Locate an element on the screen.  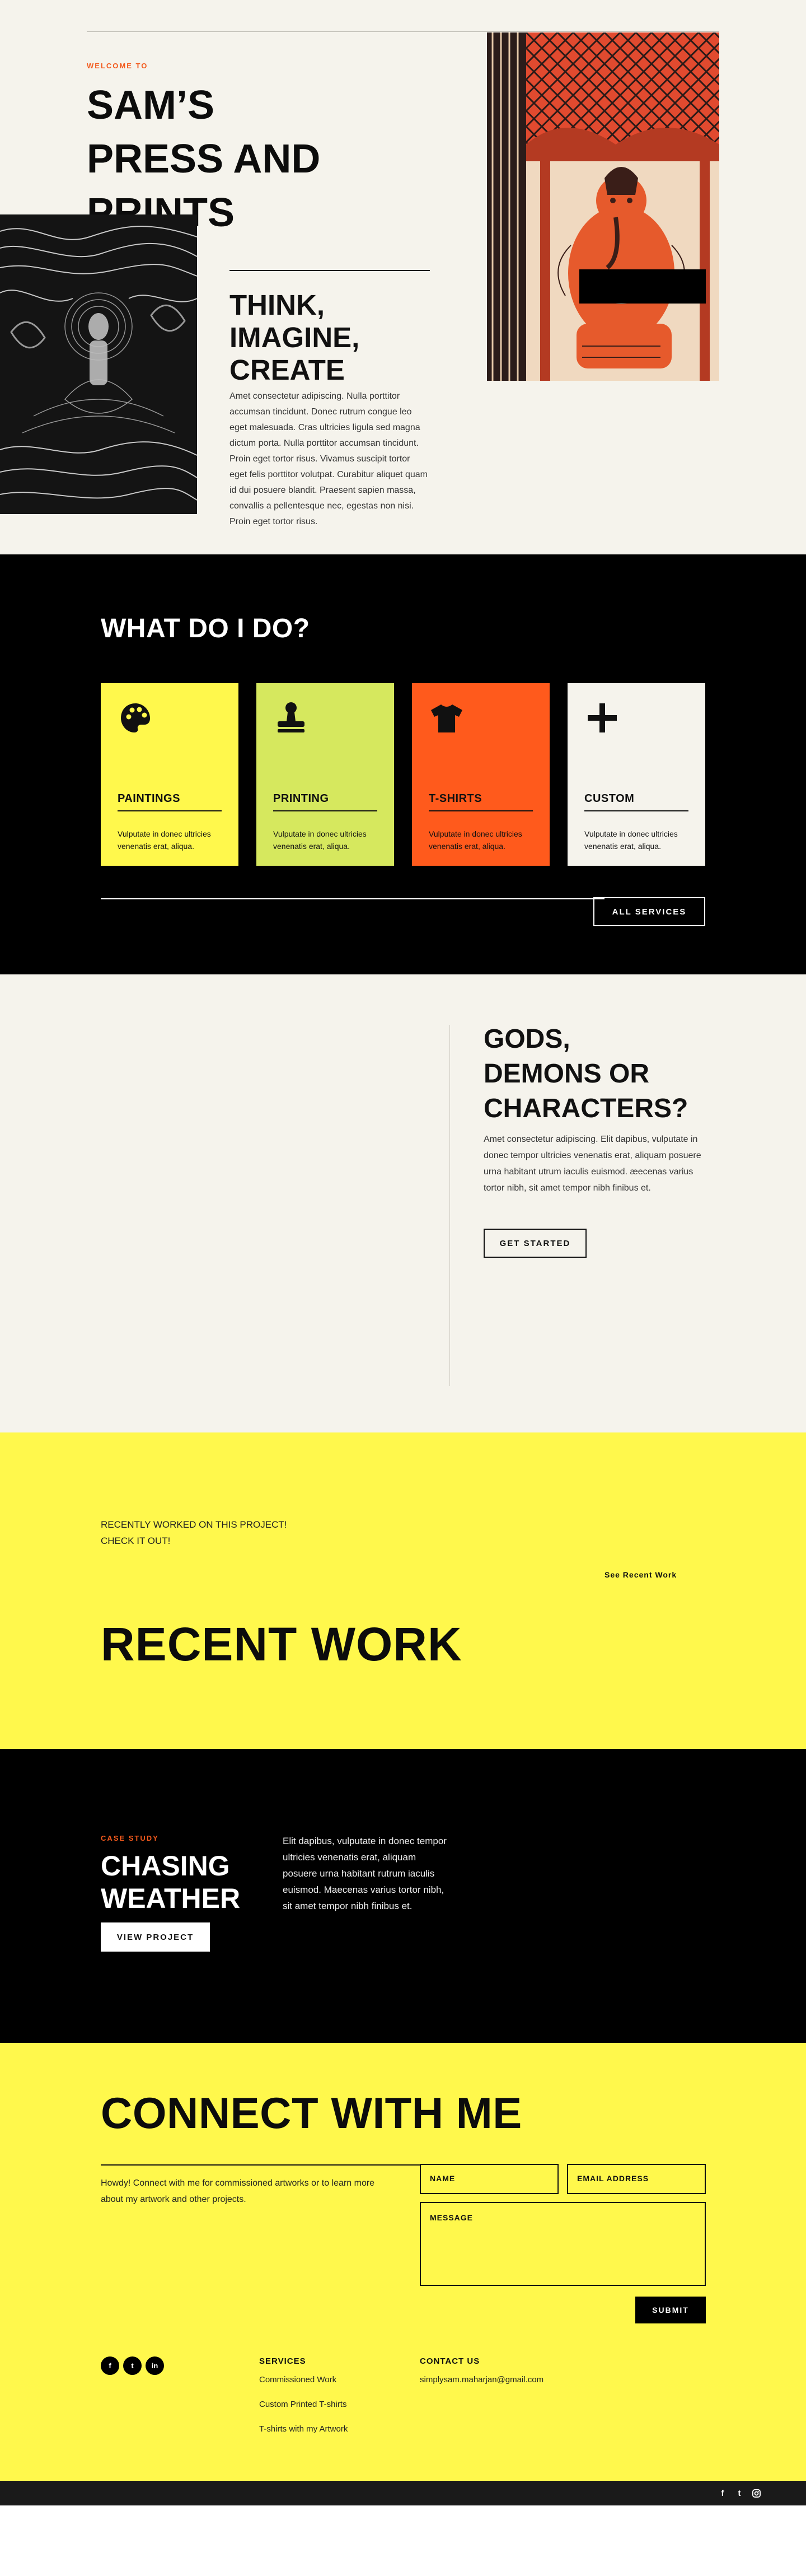
characters-heading-line: DEMONS OR is located at coordinates (567, 1074).